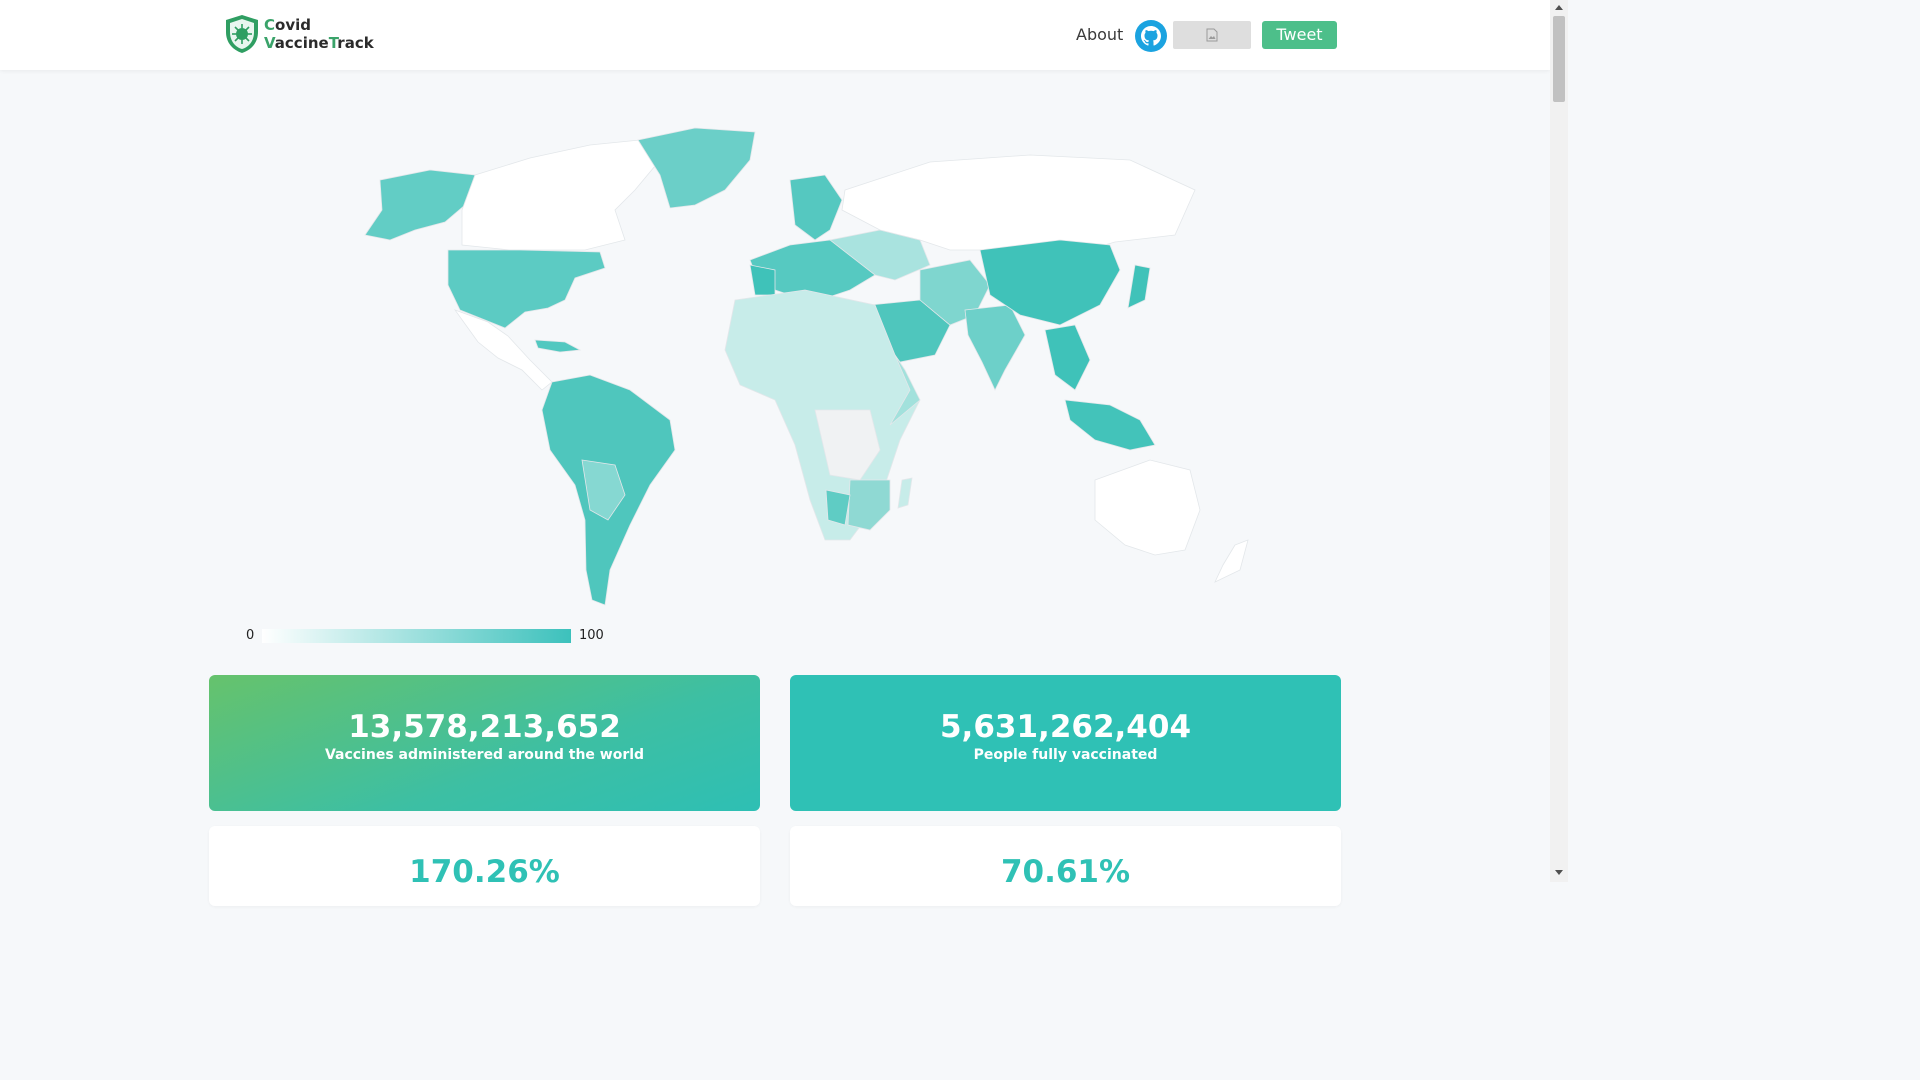 The height and width of the screenshot is (1080, 1920). What do you see at coordinates (1099, 34) in the screenshot?
I see `about-link: About` at bounding box center [1099, 34].